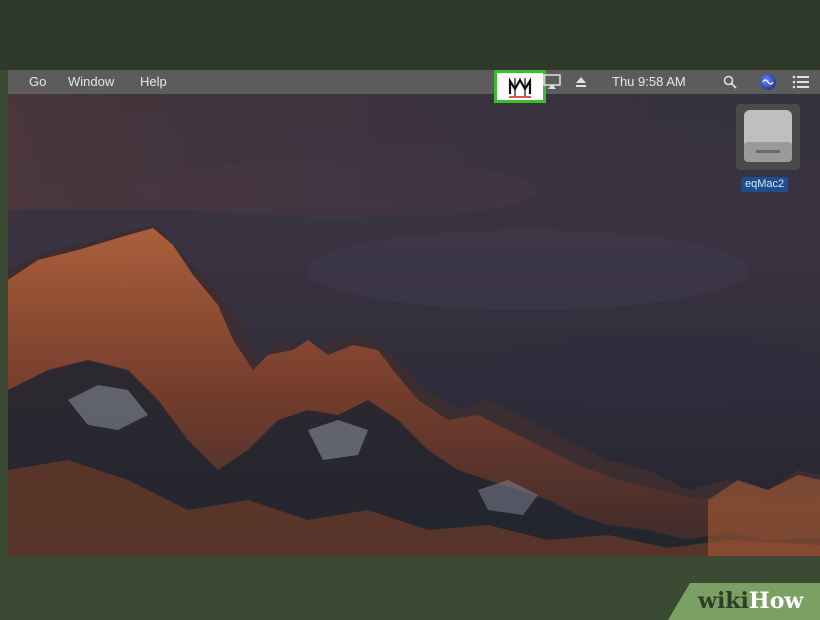 Image resolution: width=820 pixels, height=620 pixels. I want to click on menu-help: Help, so click(153, 82).